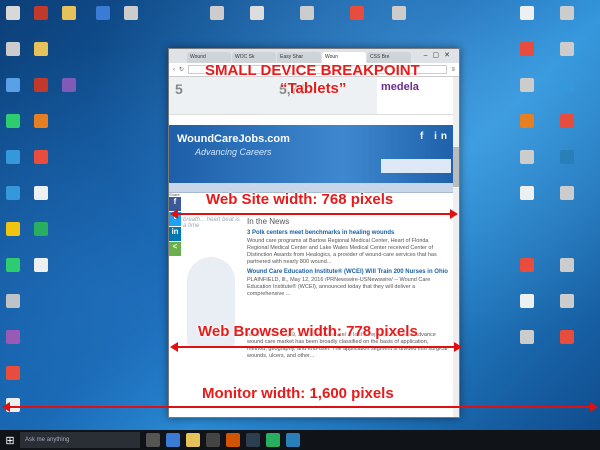 The height and width of the screenshot is (450, 600). What do you see at coordinates (313, 88) in the screenshot?
I see `breakpoint-subtitle: “Tablets”` at bounding box center [313, 88].